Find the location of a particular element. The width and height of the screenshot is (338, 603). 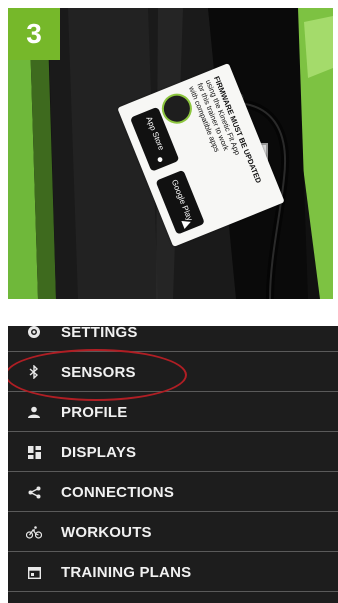

menu-item-training-plans: TRAINING PLANS is located at coordinates (173, 572).